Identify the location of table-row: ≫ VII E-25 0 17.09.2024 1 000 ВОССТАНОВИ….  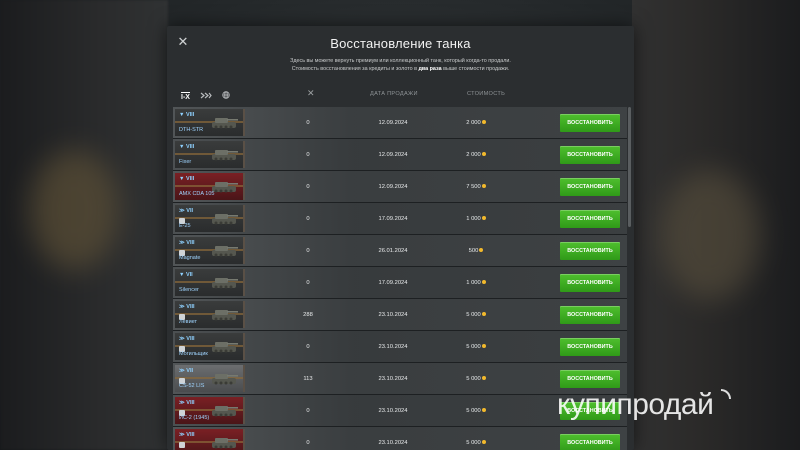
(400, 219).